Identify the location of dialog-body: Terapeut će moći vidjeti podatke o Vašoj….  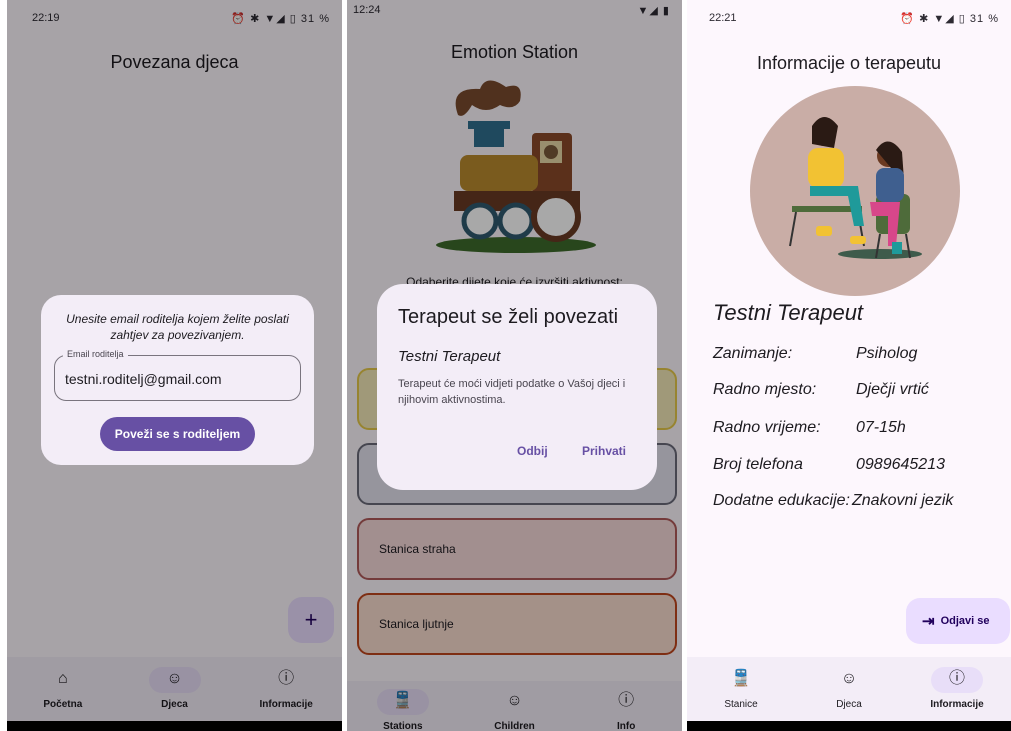
(512, 392).